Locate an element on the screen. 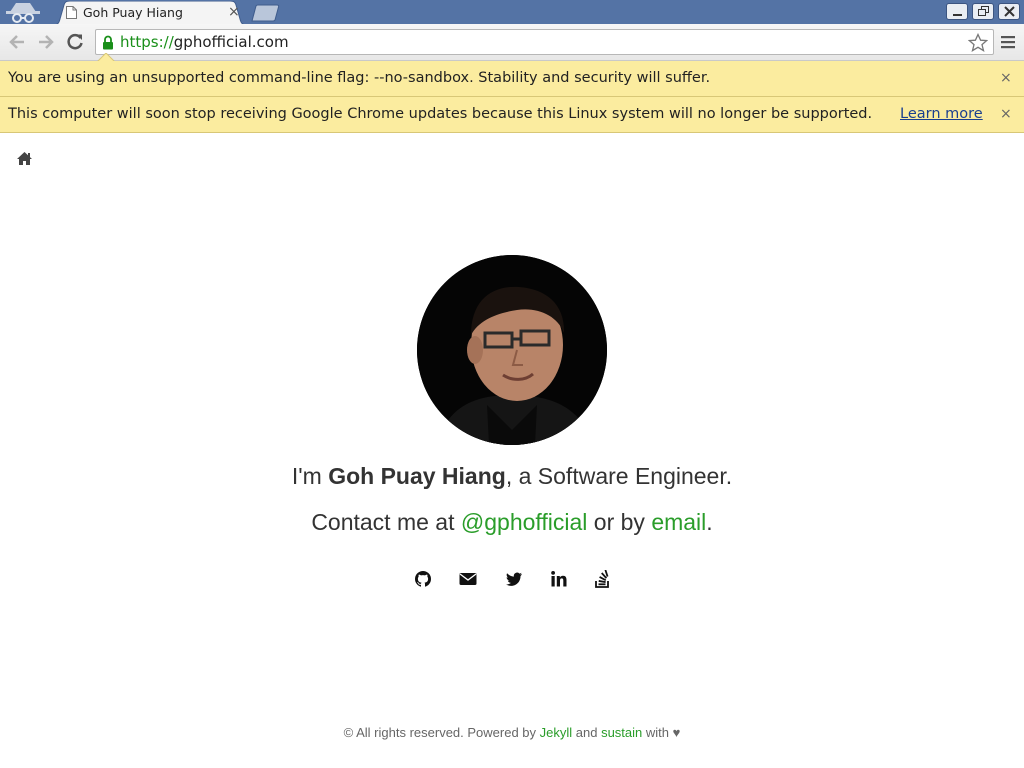 The width and height of the screenshot is (1024, 768). tab-goh-puay-hiang: Goh Puay Hiang × is located at coordinates (150, 13).